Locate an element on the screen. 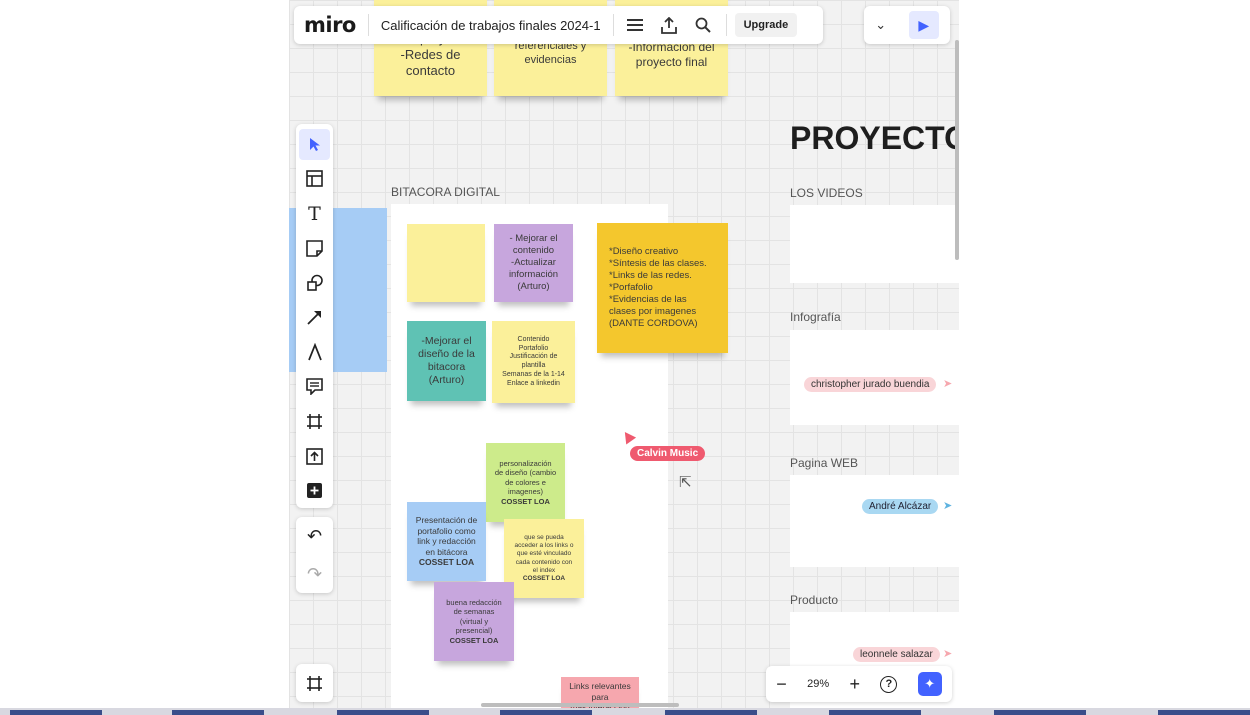 Image resolution: width=1250 pixels, height=715 pixels. pagina-web-label: Pagina WEB is located at coordinates (824, 463).